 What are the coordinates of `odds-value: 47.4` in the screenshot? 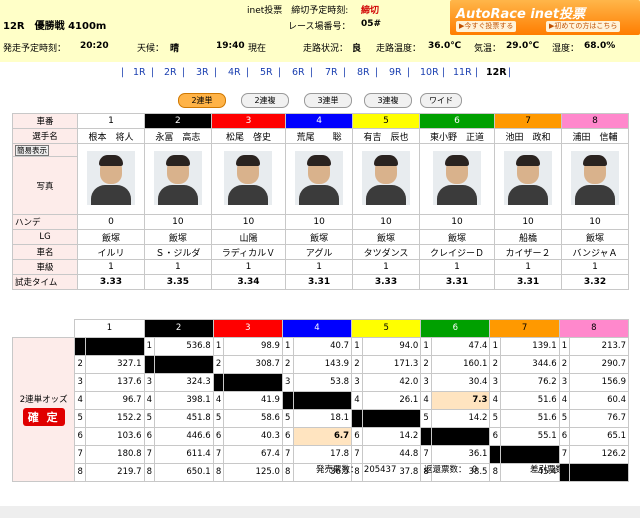 It's located at (461, 346).